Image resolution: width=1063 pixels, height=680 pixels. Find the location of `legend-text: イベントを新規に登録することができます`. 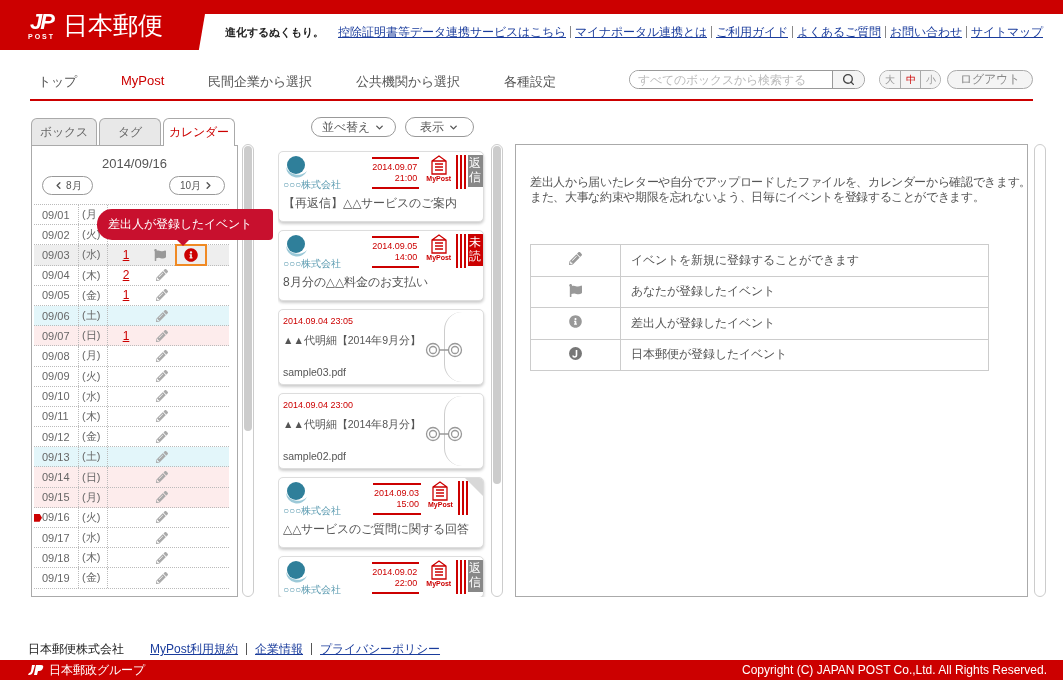

legend-text: イベントを新規に登録することができます is located at coordinates (804, 260).